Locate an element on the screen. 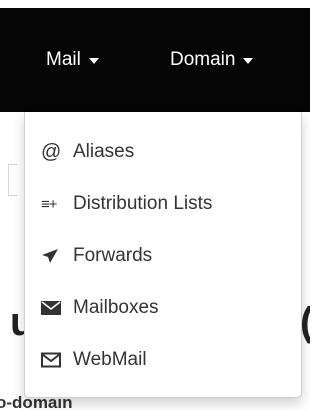  menu-item-forwards: Forwards is located at coordinates (163, 256).